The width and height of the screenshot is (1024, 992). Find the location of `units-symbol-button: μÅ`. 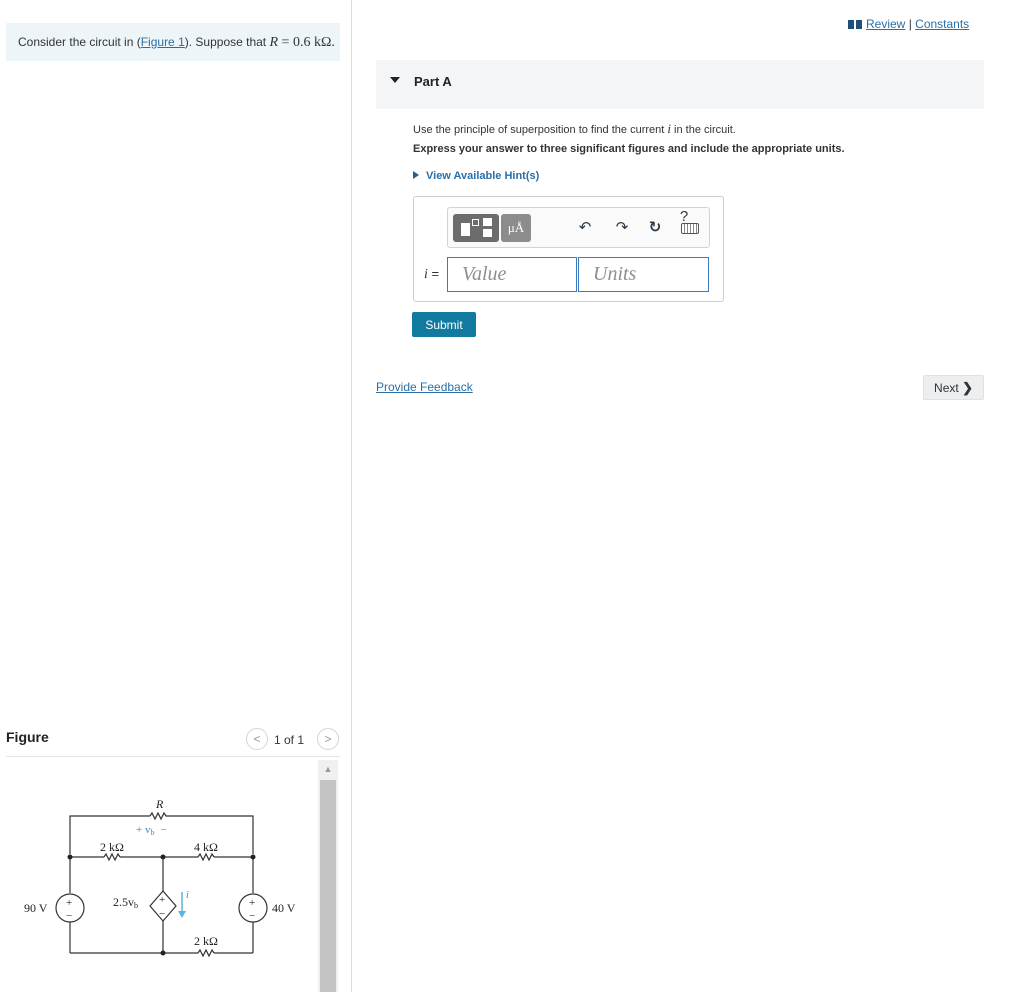

units-symbol-button: μÅ is located at coordinates (516, 228).